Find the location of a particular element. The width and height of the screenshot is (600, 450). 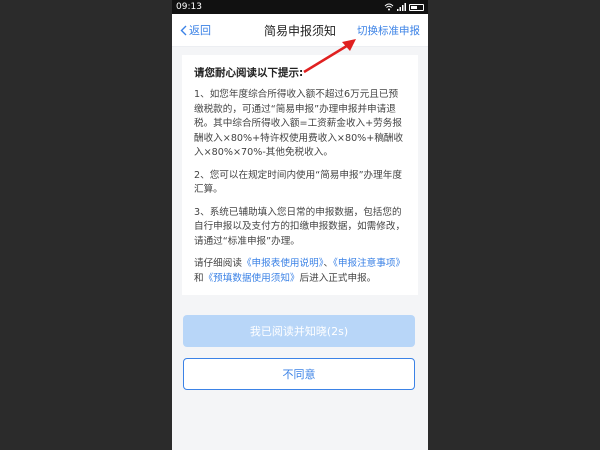

signal-icon is located at coordinates (401, 7).